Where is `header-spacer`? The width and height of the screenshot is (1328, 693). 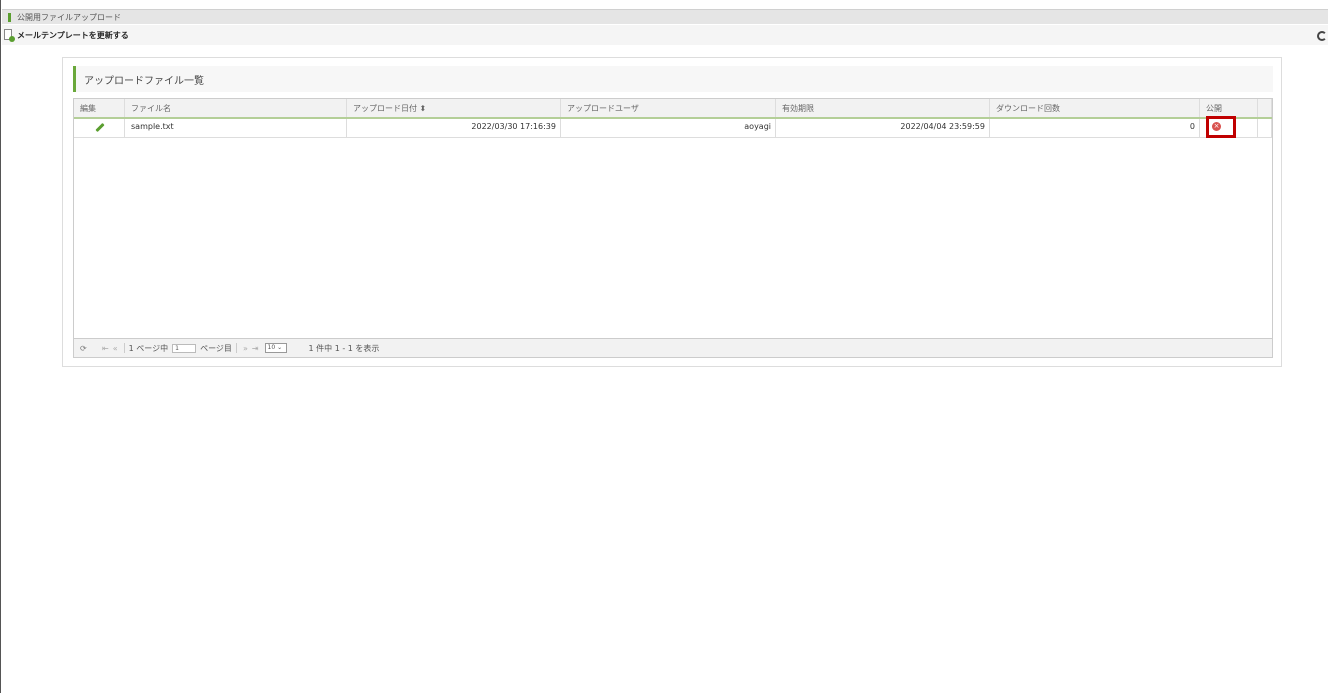 header-spacer is located at coordinates (1265, 108).